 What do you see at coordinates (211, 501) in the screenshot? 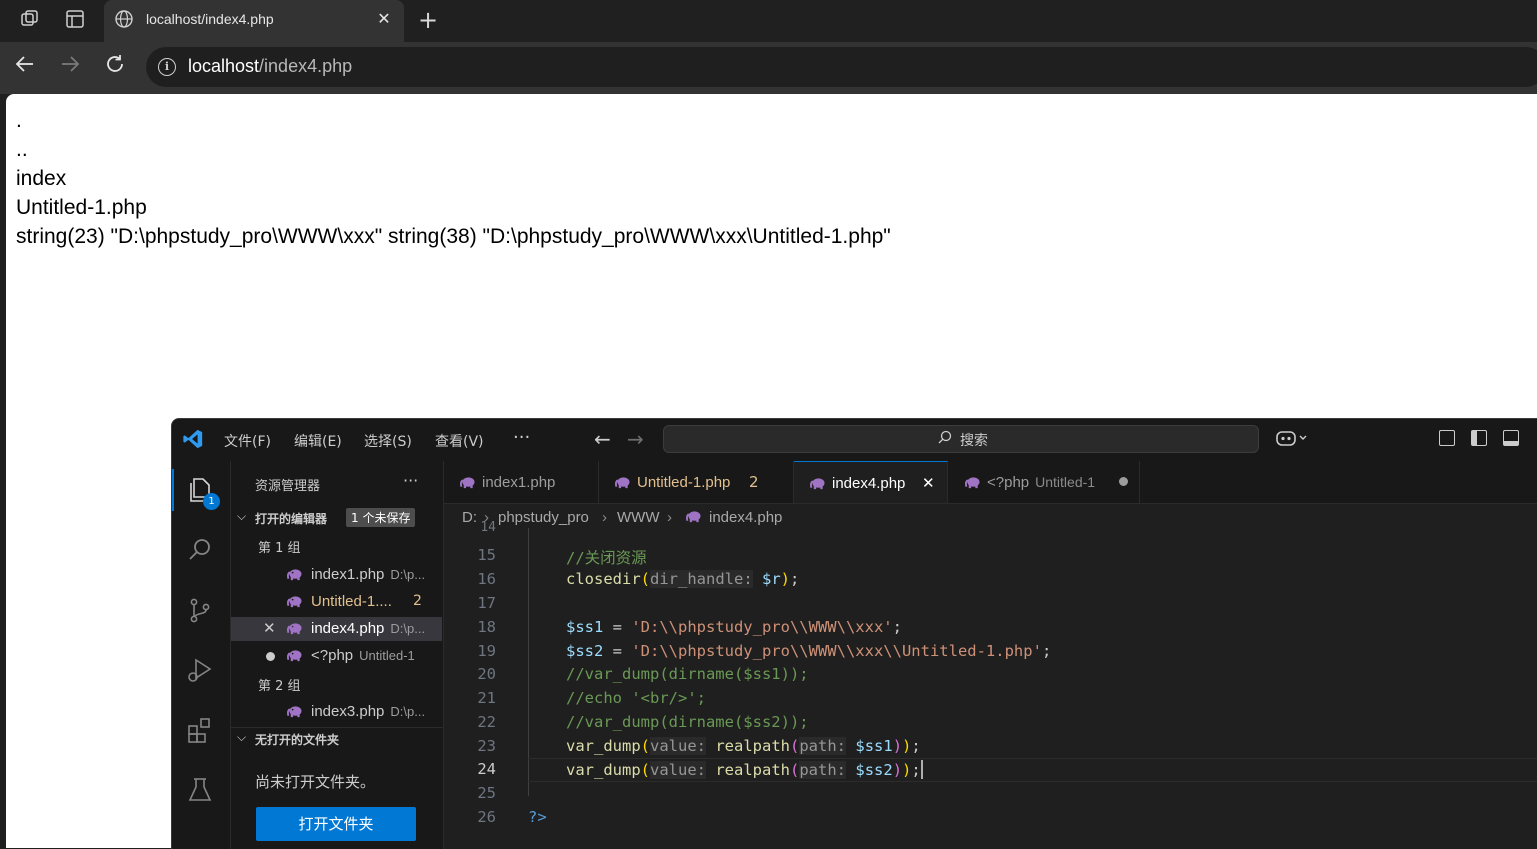
I see `explorer-badge: 1` at bounding box center [211, 501].